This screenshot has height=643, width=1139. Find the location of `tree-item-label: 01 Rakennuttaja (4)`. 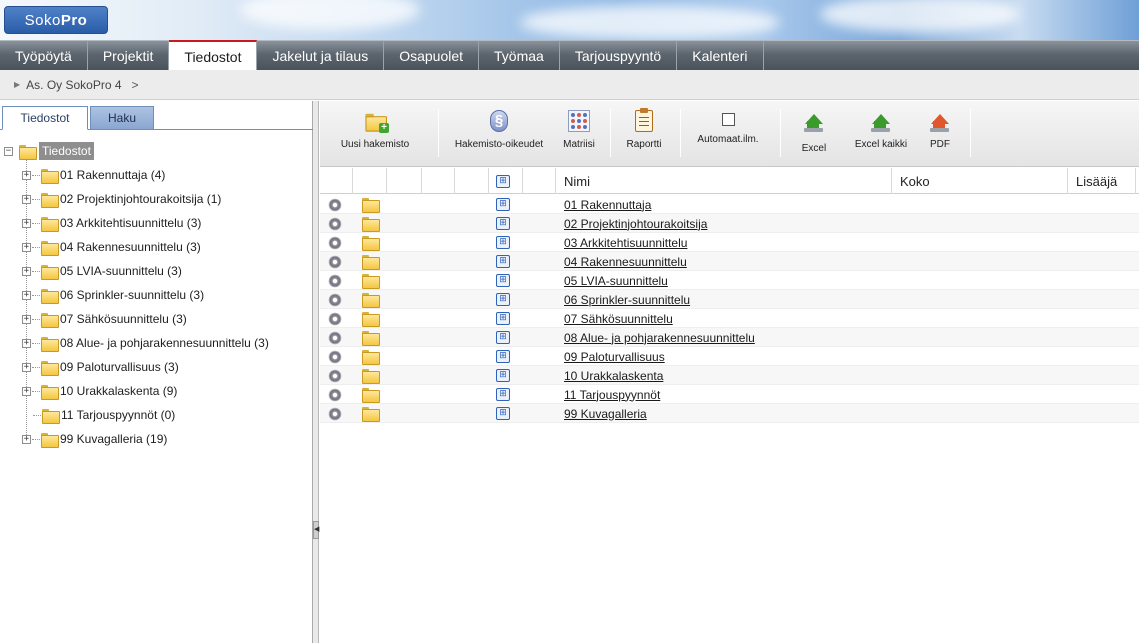

tree-item-label: 01 Rakennuttaja (4) is located at coordinates (112, 175).